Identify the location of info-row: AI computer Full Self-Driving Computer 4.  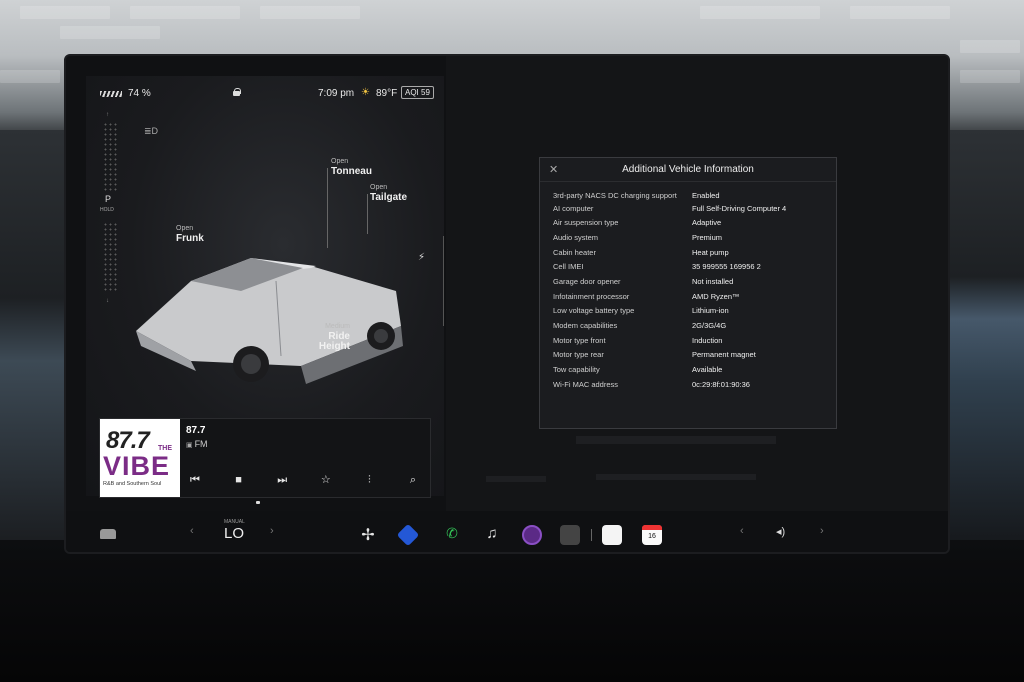
(693, 209).